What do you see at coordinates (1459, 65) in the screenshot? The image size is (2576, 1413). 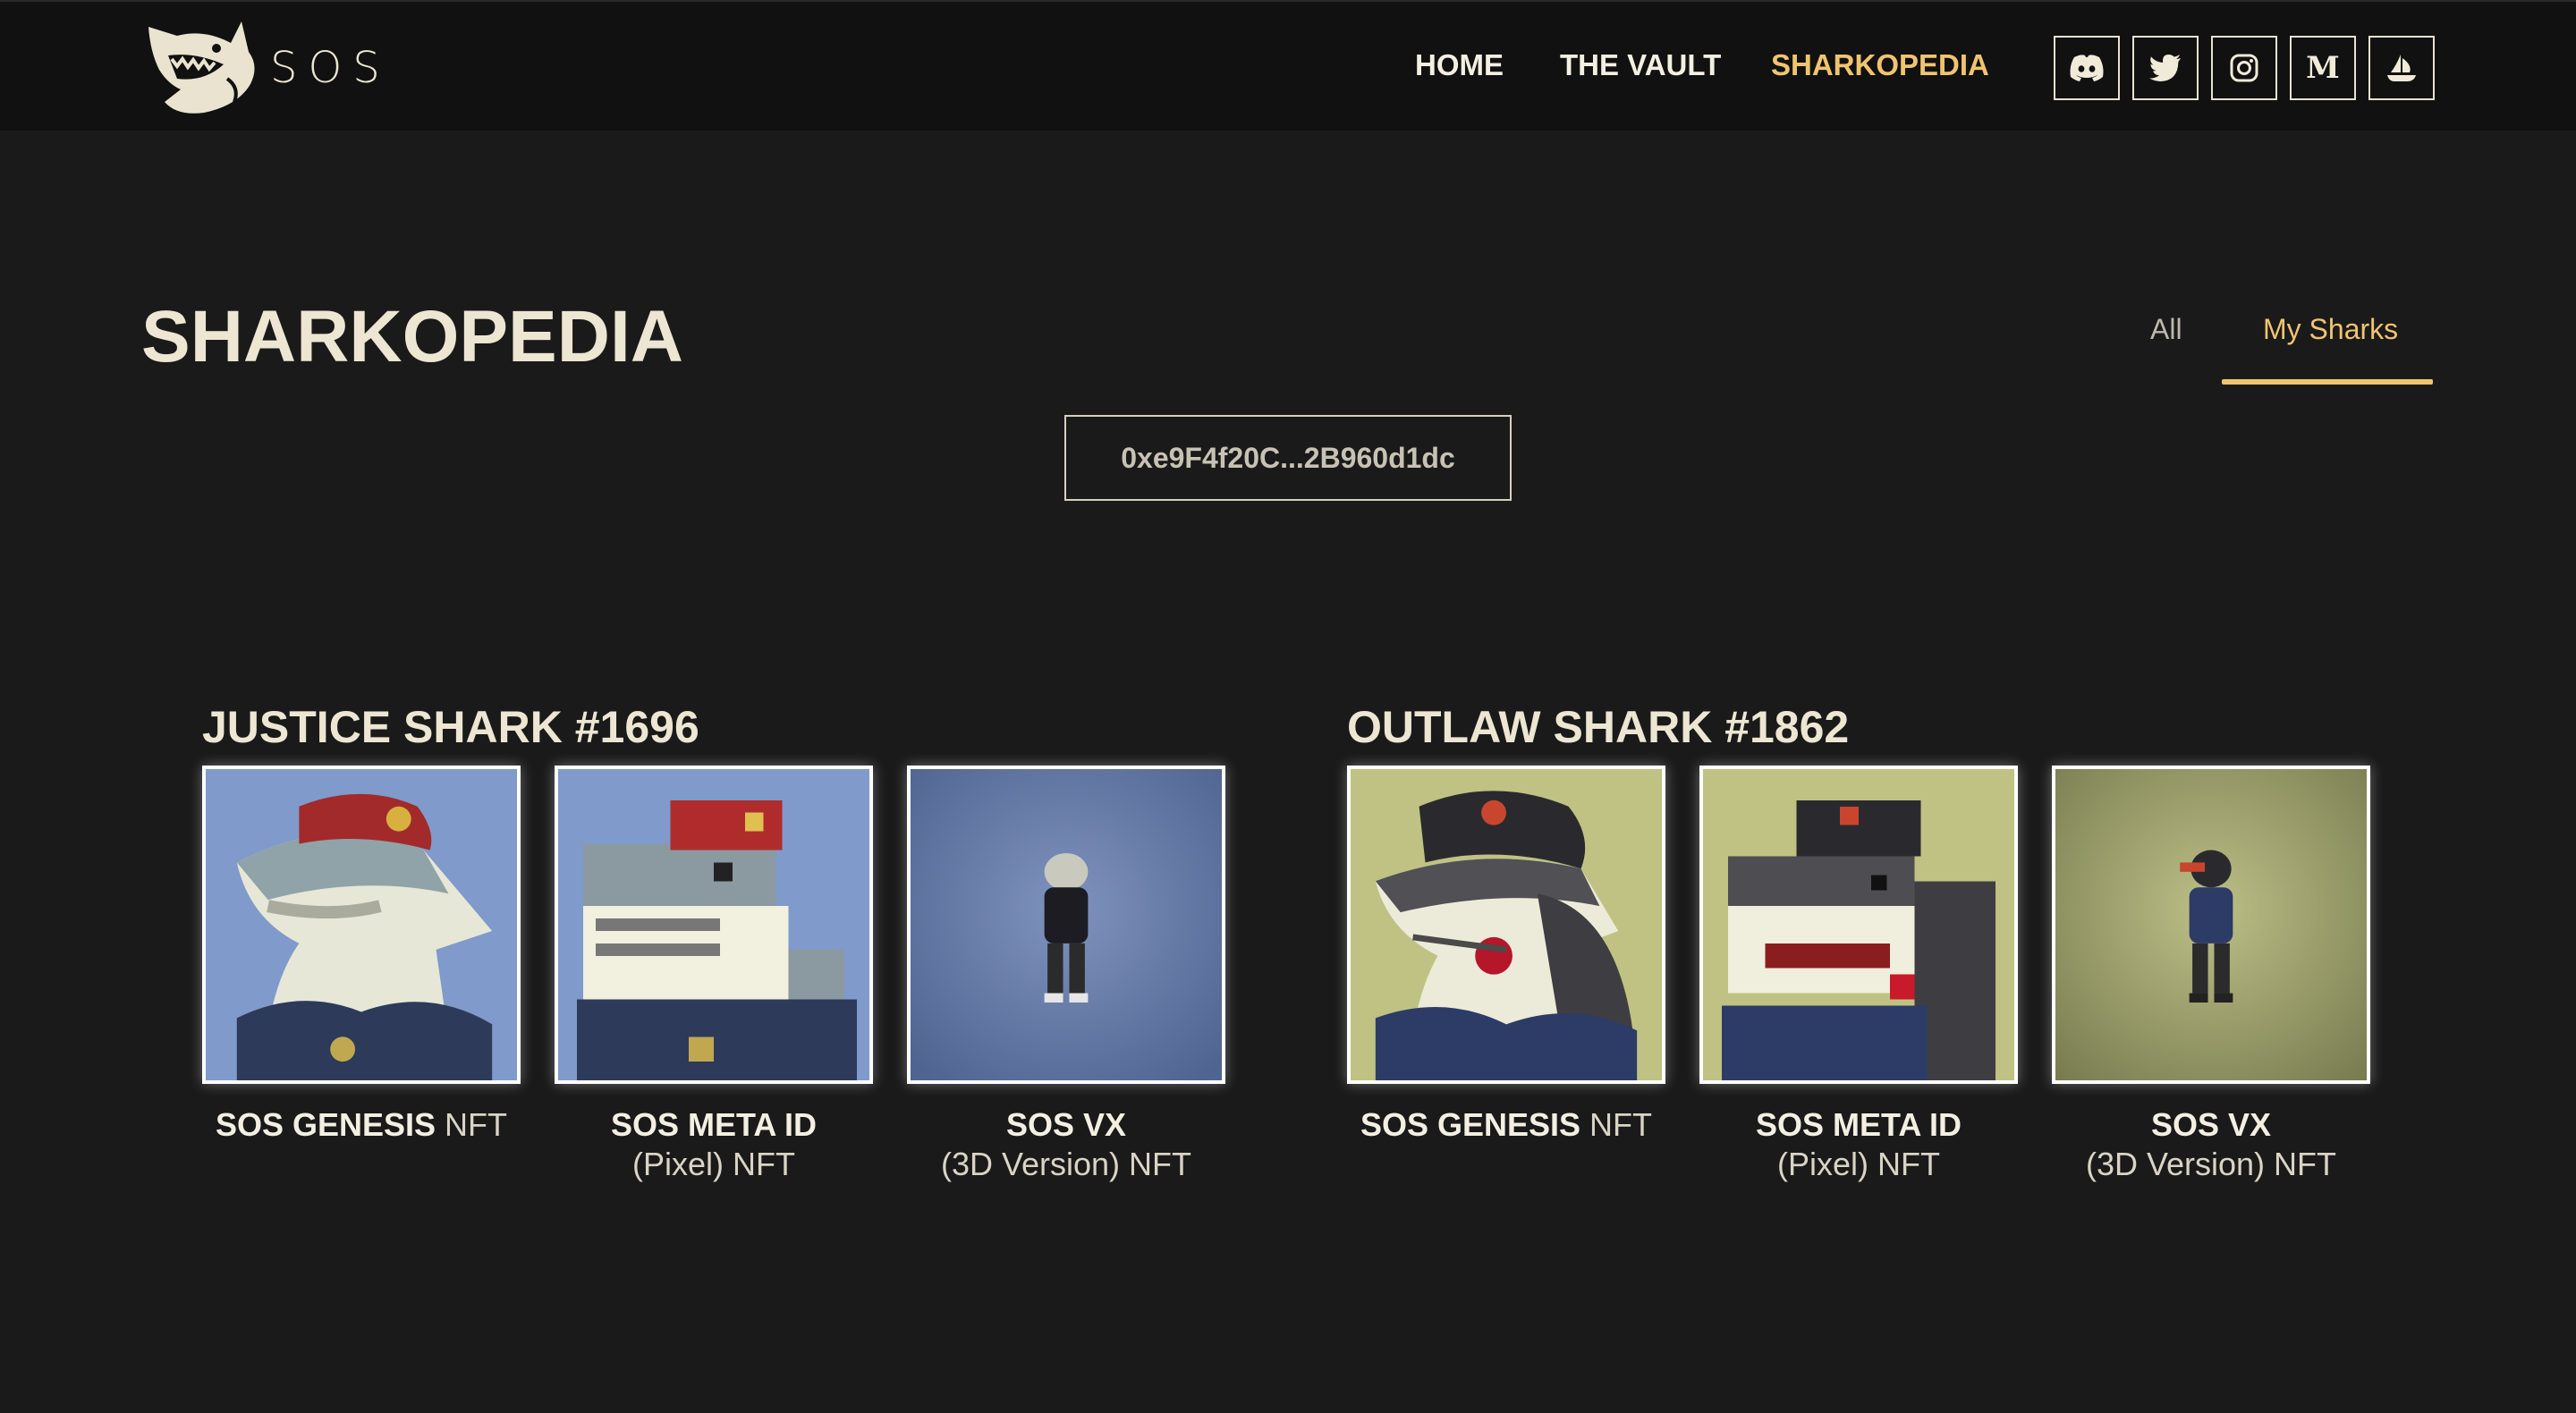 I see `nav-home: HOME` at bounding box center [1459, 65].